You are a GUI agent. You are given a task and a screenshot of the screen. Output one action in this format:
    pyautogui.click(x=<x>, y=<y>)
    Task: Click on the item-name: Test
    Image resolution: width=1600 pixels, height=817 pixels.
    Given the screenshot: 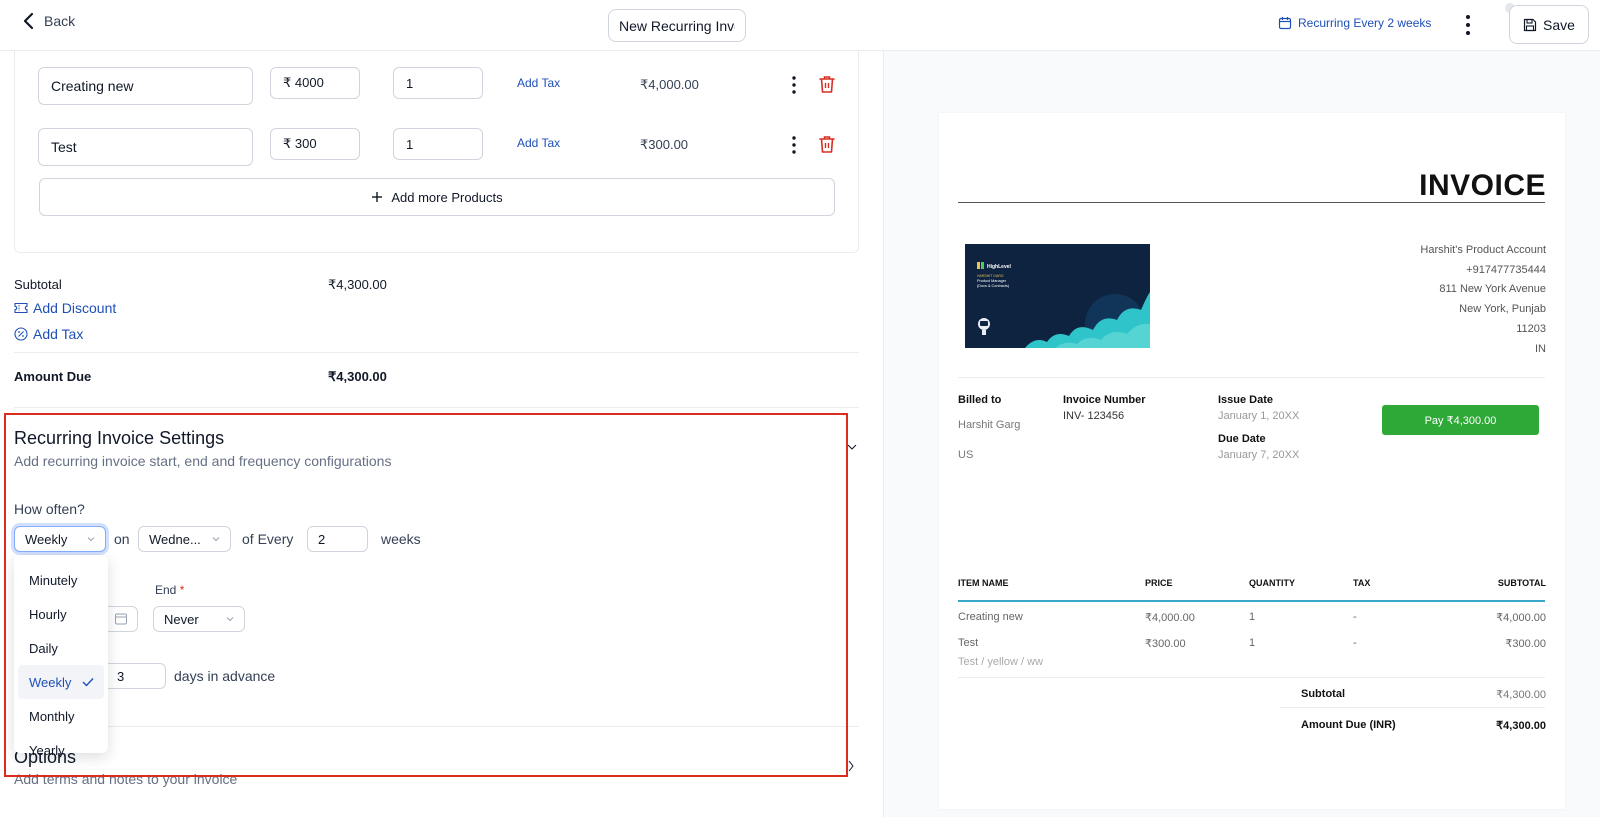 What is the action you would take?
    pyautogui.click(x=968, y=643)
    